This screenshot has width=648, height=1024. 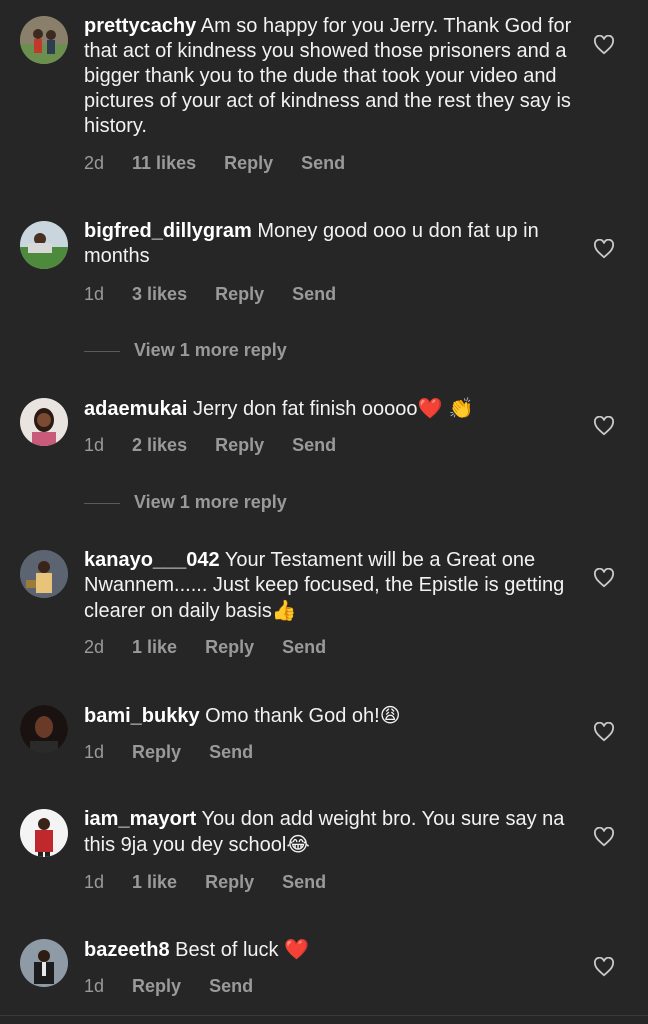 I want to click on likes-count: 11 likes, so click(x=164, y=163).